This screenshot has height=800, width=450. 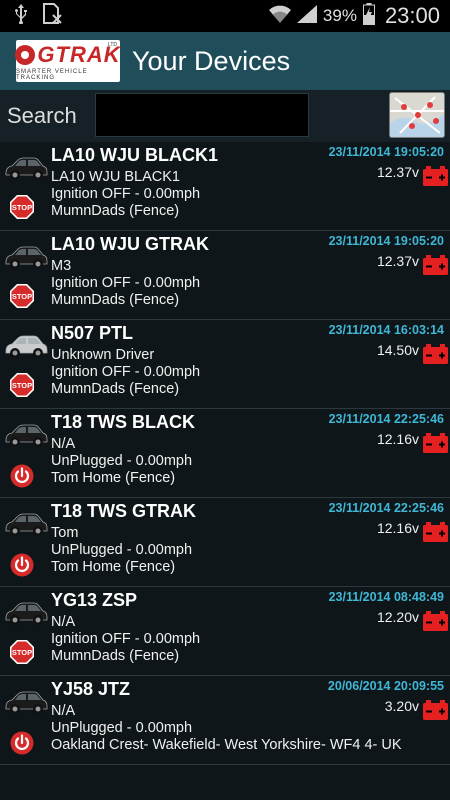 What do you see at coordinates (339, 15) in the screenshot?
I see `battery-percent: 39%` at bounding box center [339, 15].